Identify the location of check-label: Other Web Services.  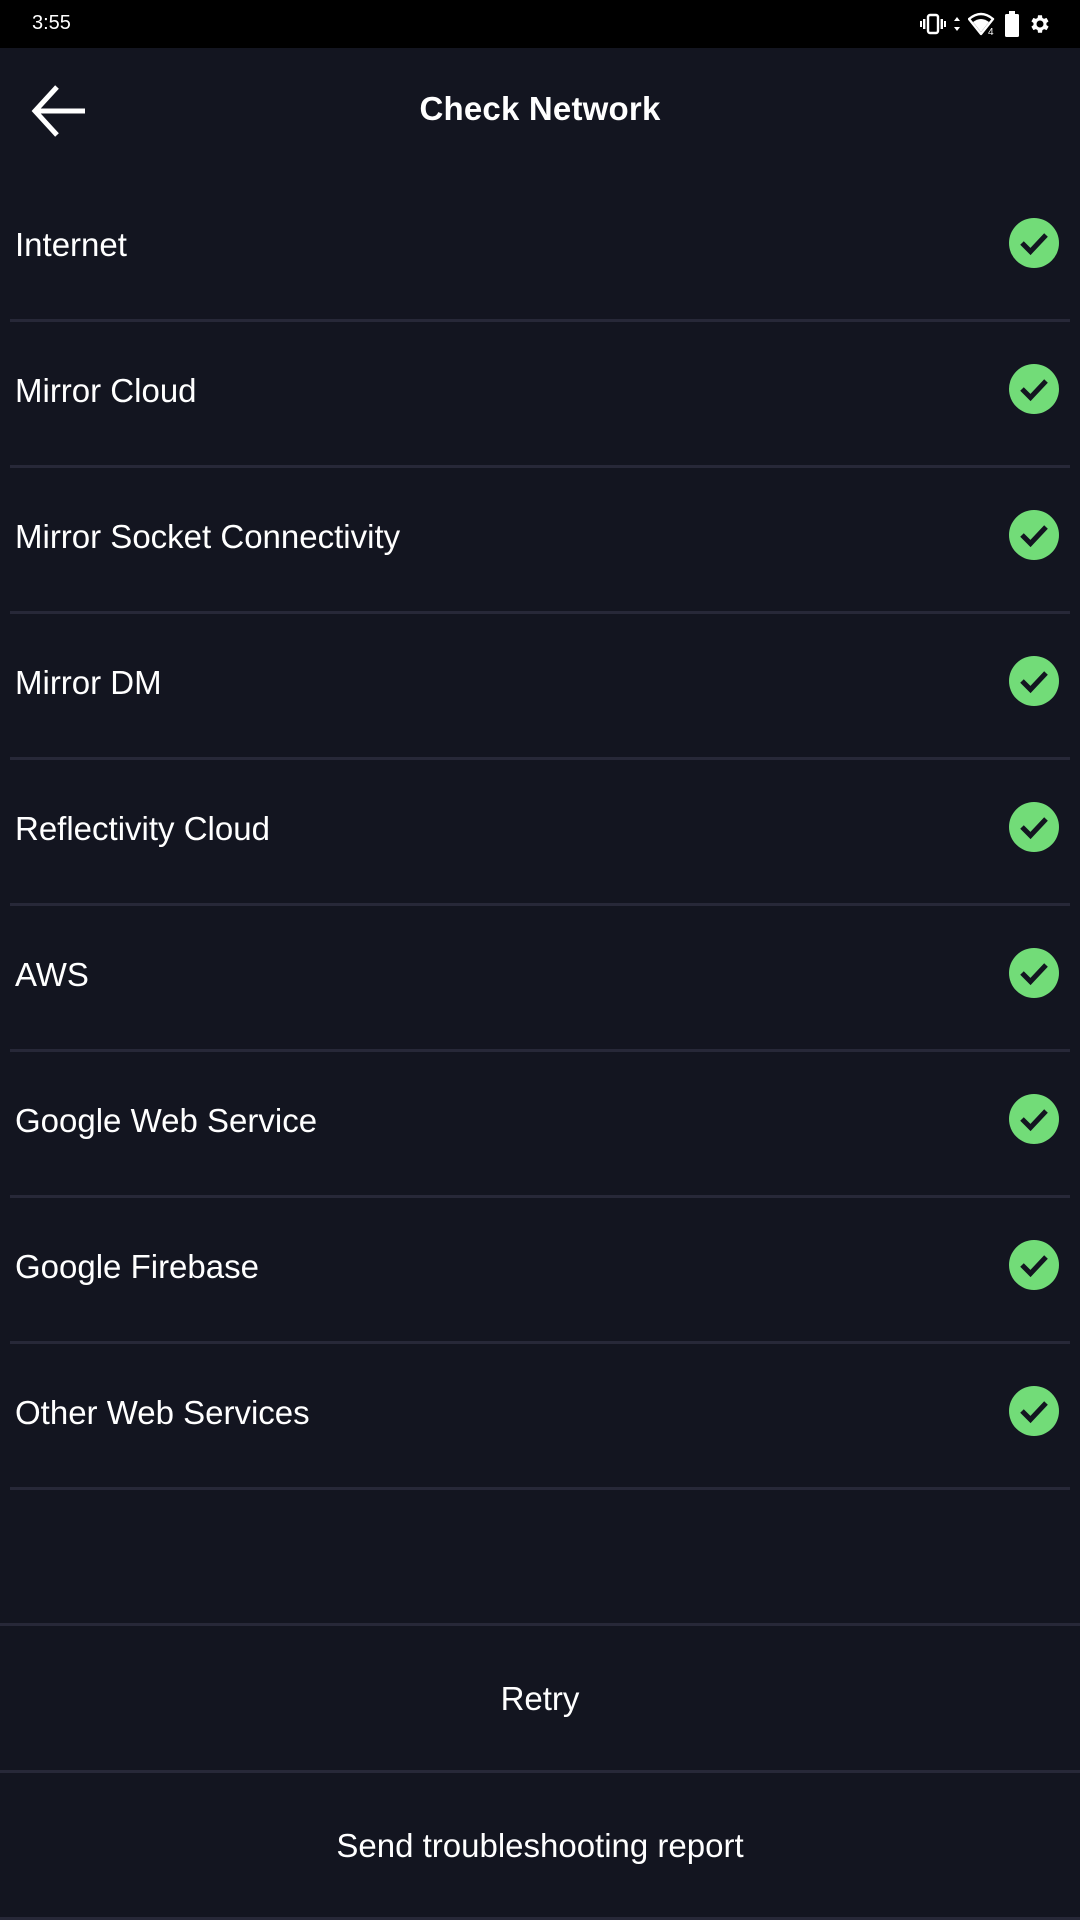
(162, 1413).